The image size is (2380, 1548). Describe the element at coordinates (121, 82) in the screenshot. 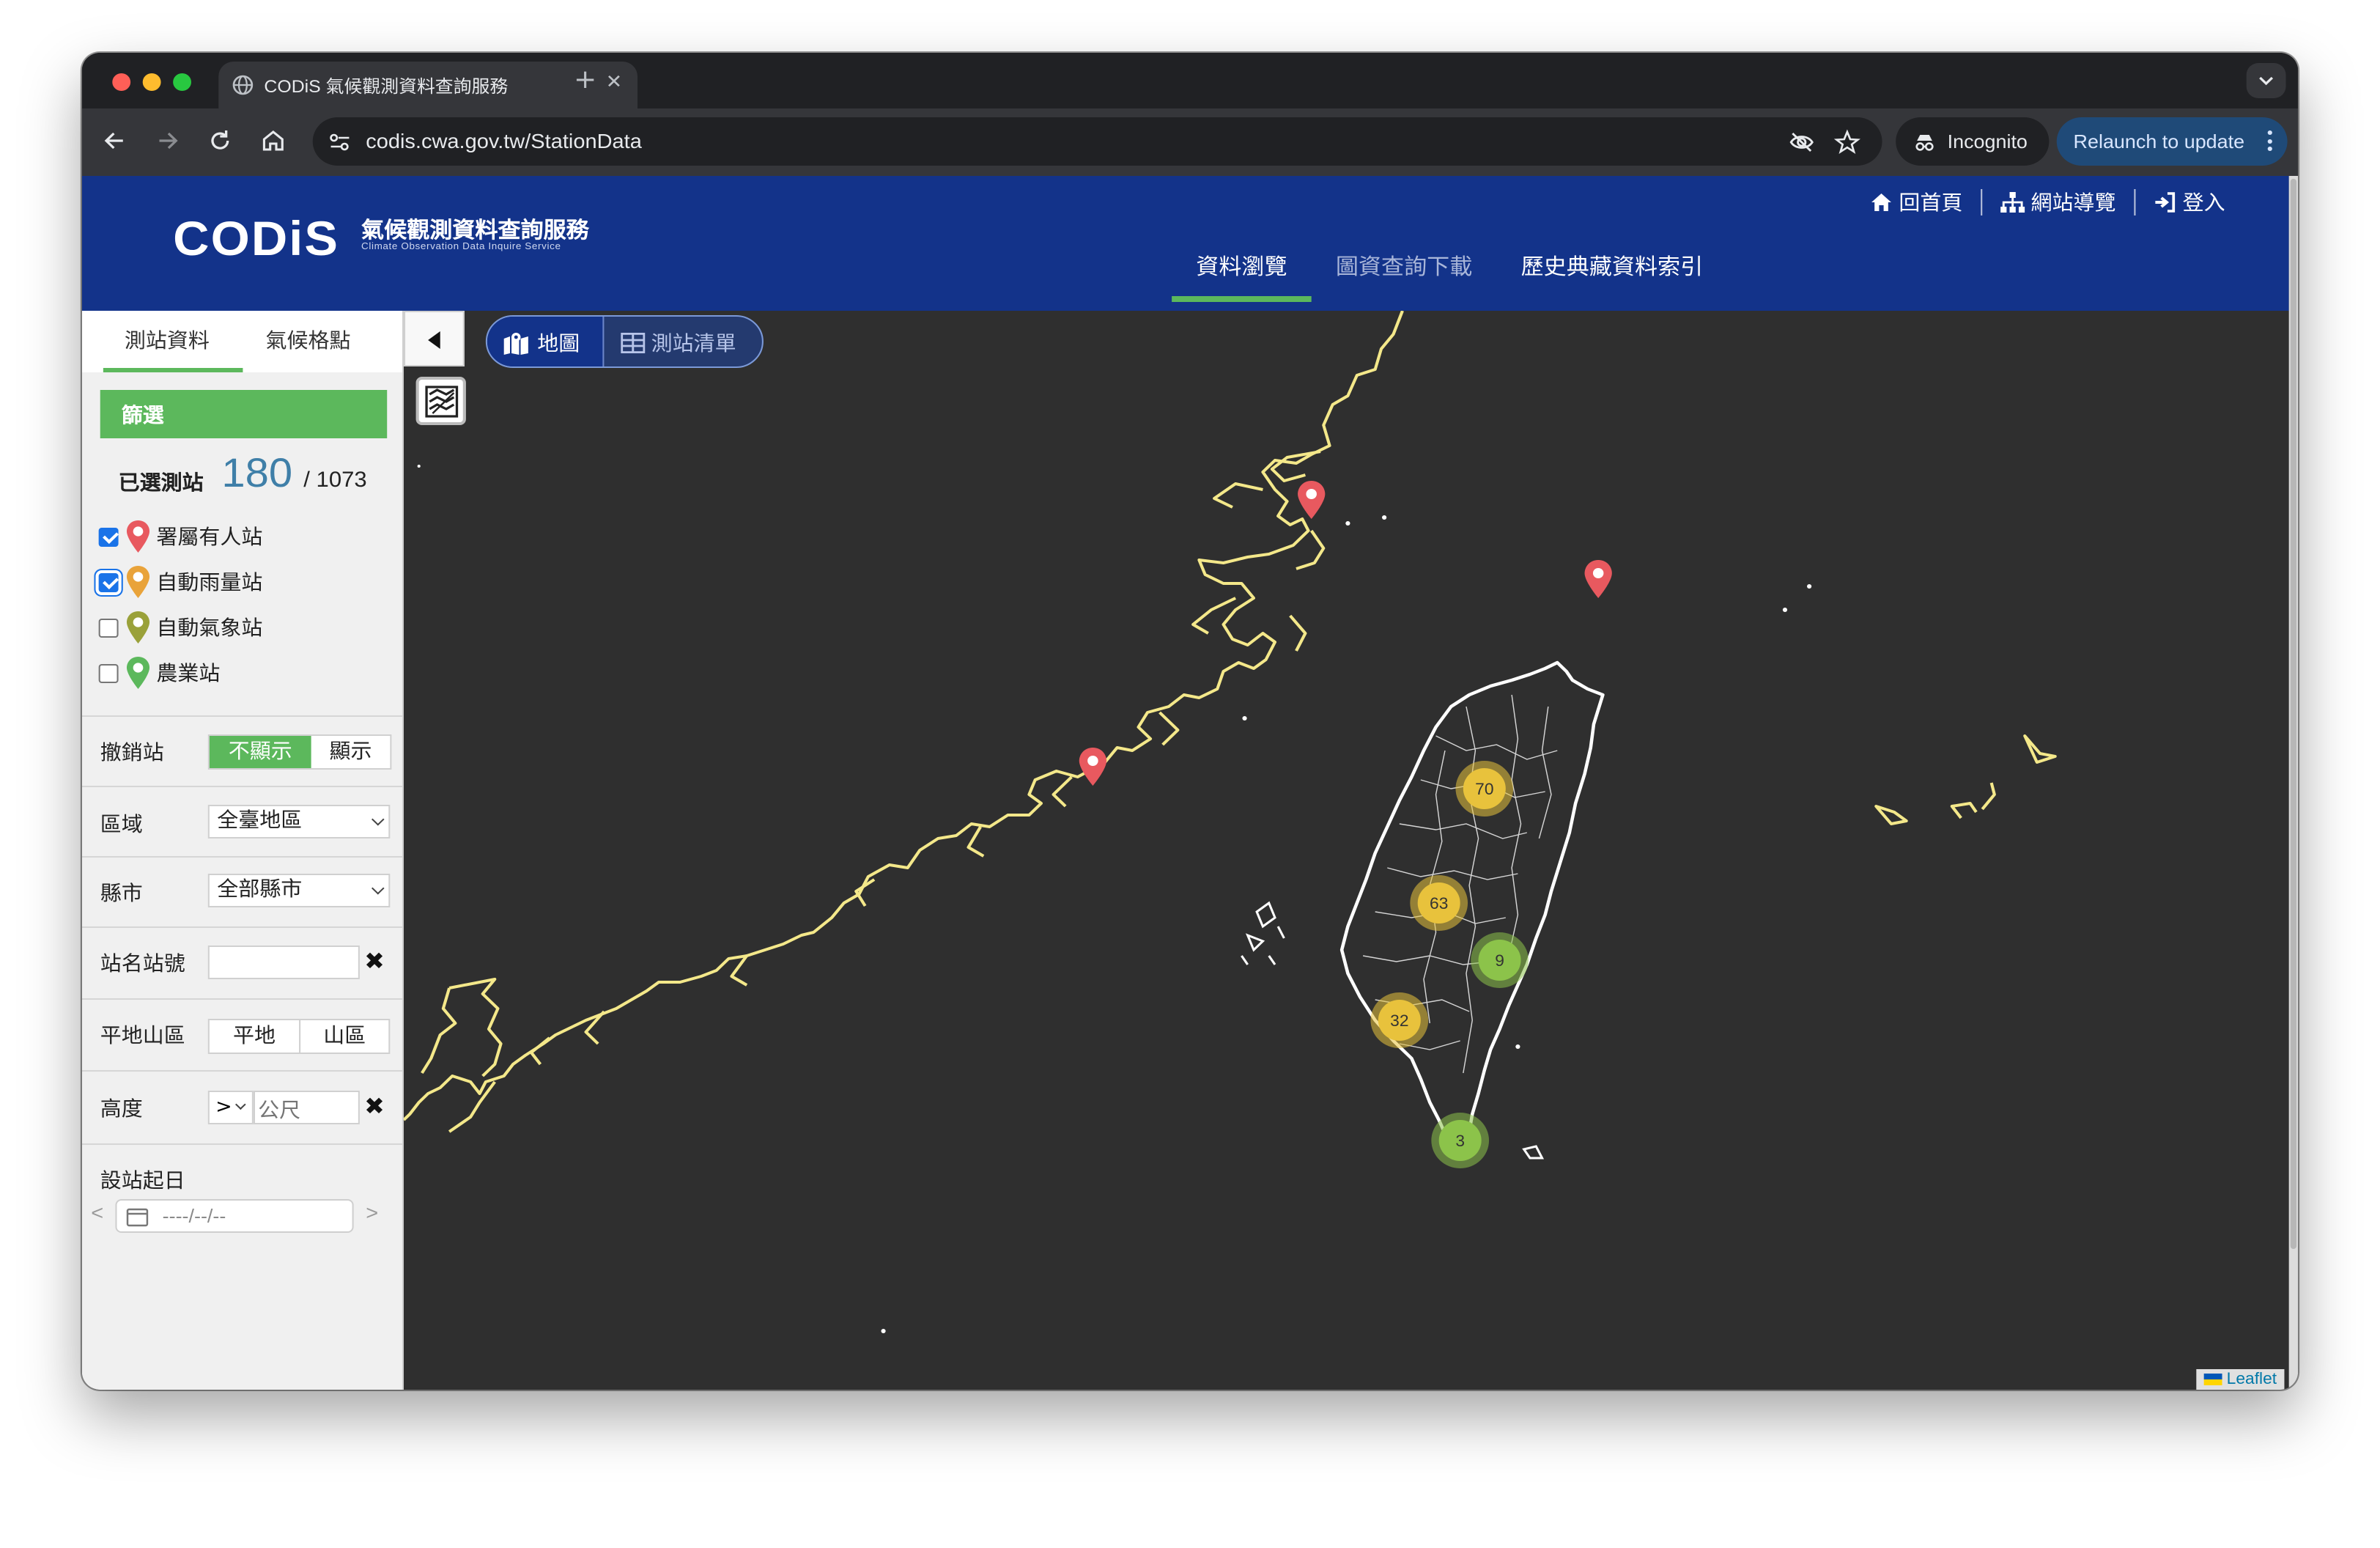

I see `close-window-icon` at that location.